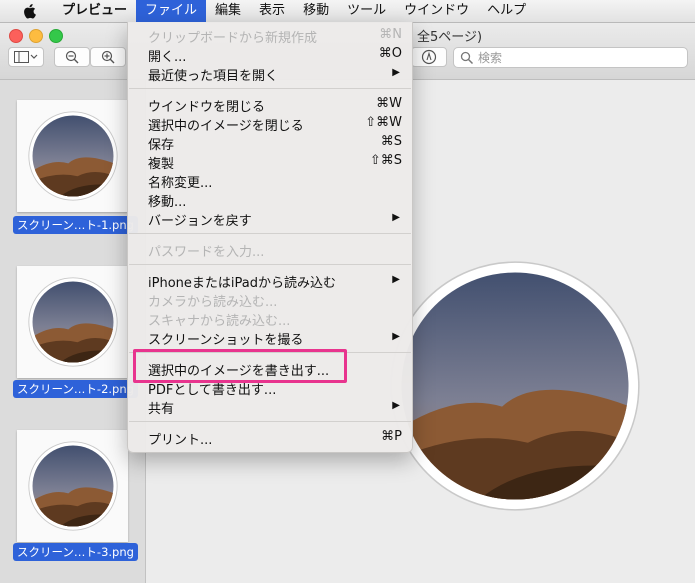 The image size is (695, 583). What do you see at coordinates (200, 221) in the screenshot?
I see `menu-item-label: バージョンを戻す` at bounding box center [200, 221].